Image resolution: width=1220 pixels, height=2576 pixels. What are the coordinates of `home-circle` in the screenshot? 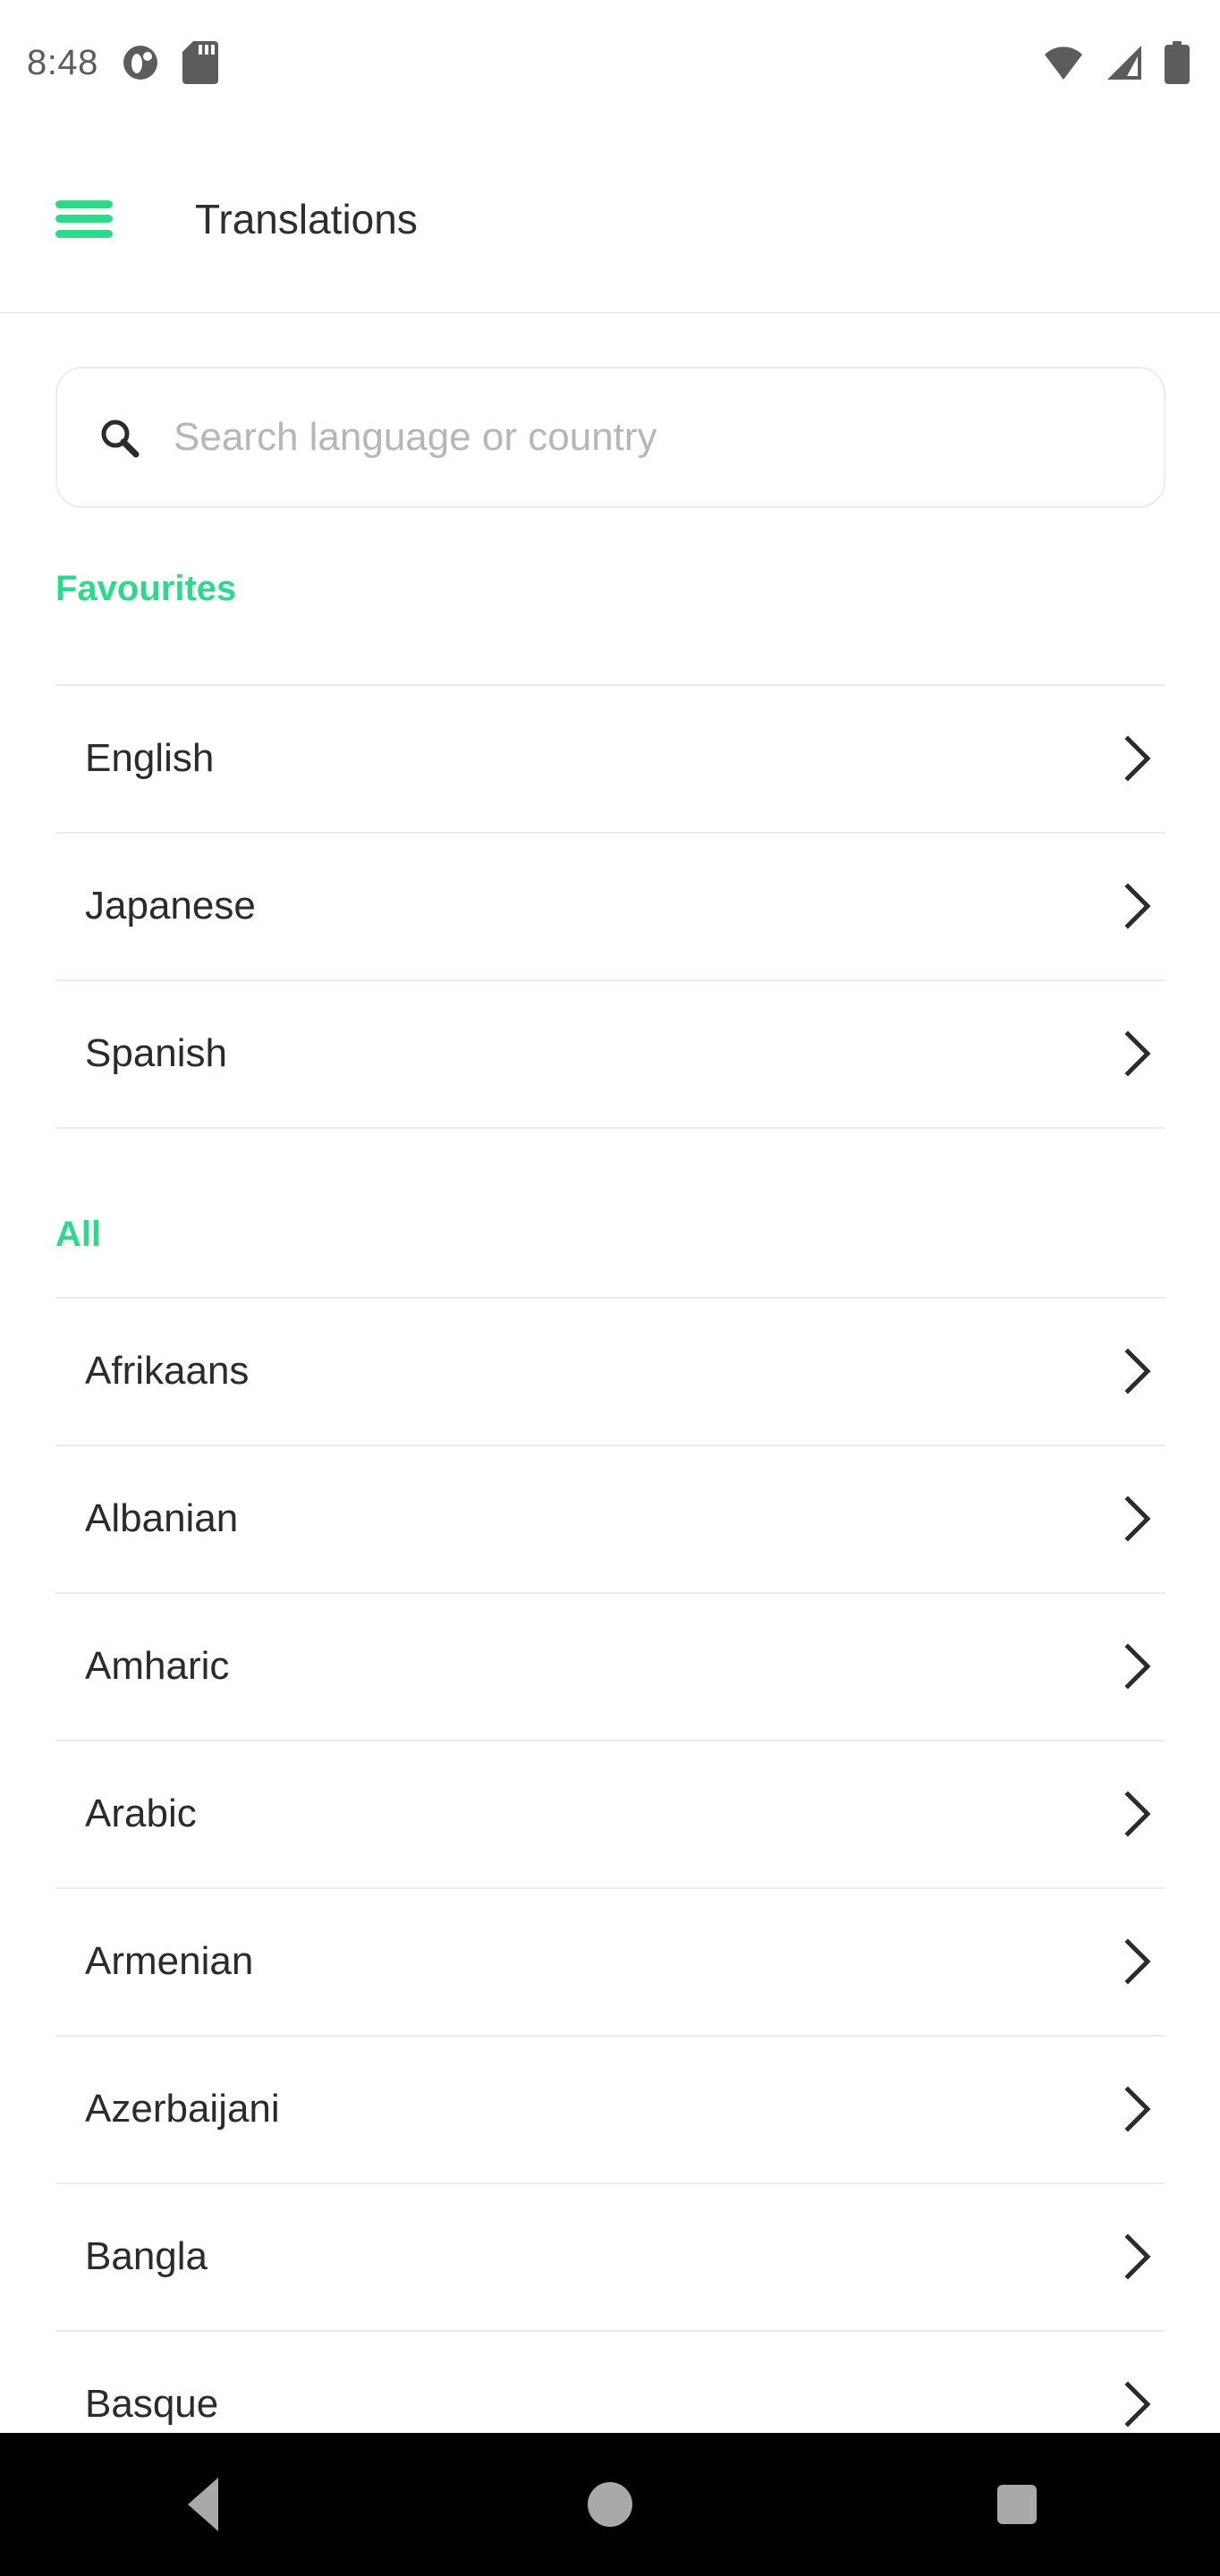 It's located at (609, 2504).